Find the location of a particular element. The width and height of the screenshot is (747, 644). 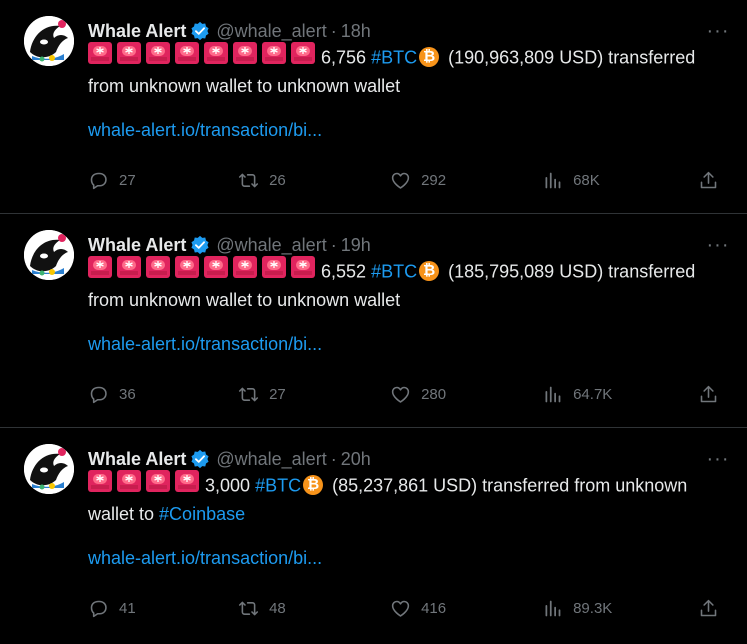

tweet-hashtag-coinbase: #Coinbase is located at coordinates (202, 514).